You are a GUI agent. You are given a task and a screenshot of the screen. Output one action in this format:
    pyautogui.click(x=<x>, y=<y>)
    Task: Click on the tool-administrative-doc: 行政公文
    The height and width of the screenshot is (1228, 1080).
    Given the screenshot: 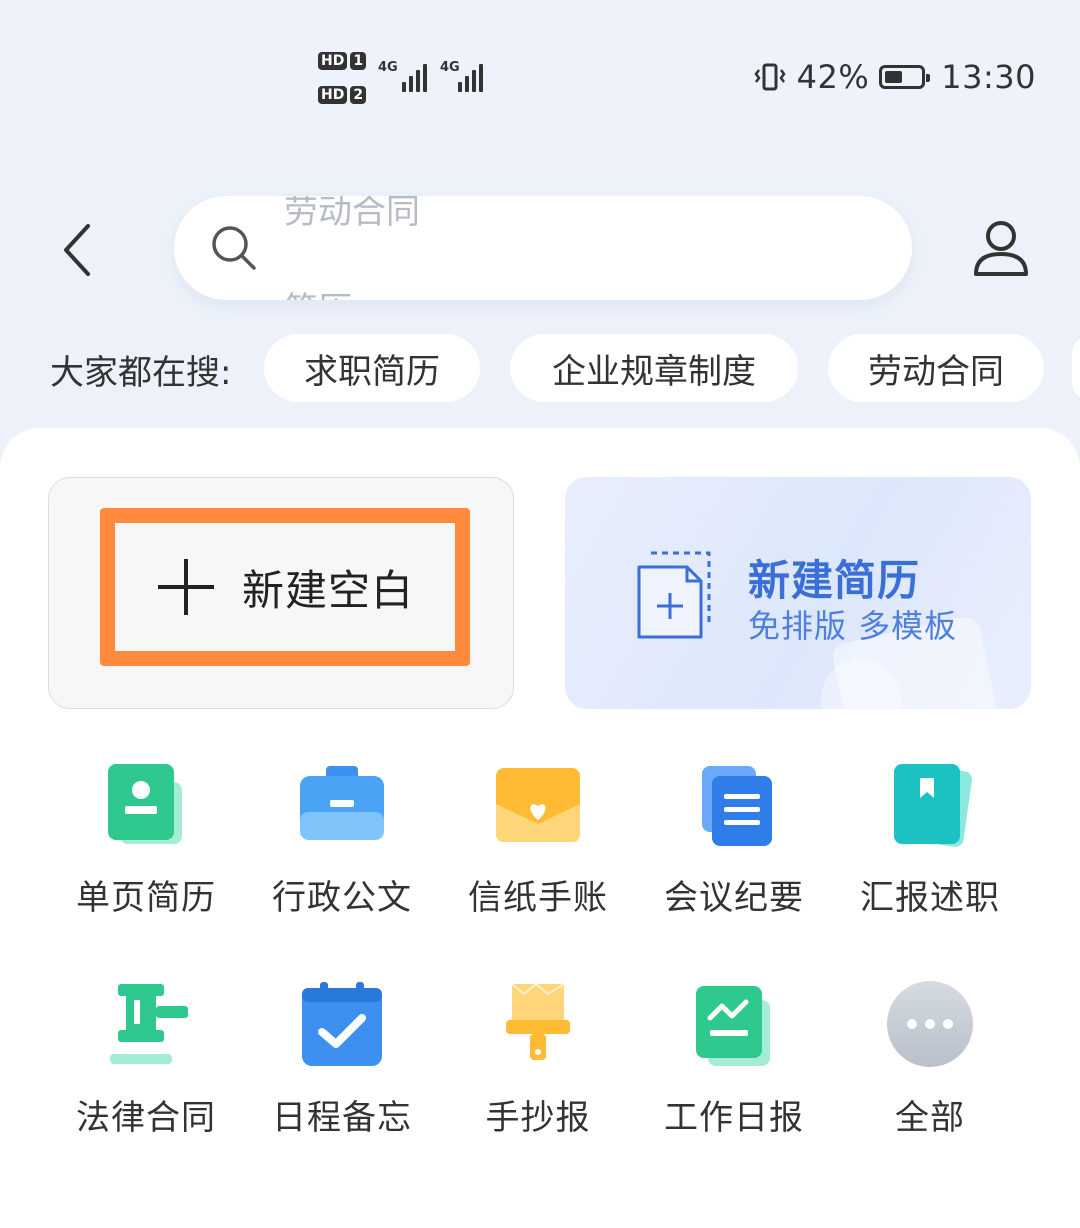 What is the action you would take?
    pyautogui.click(x=342, y=839)
    